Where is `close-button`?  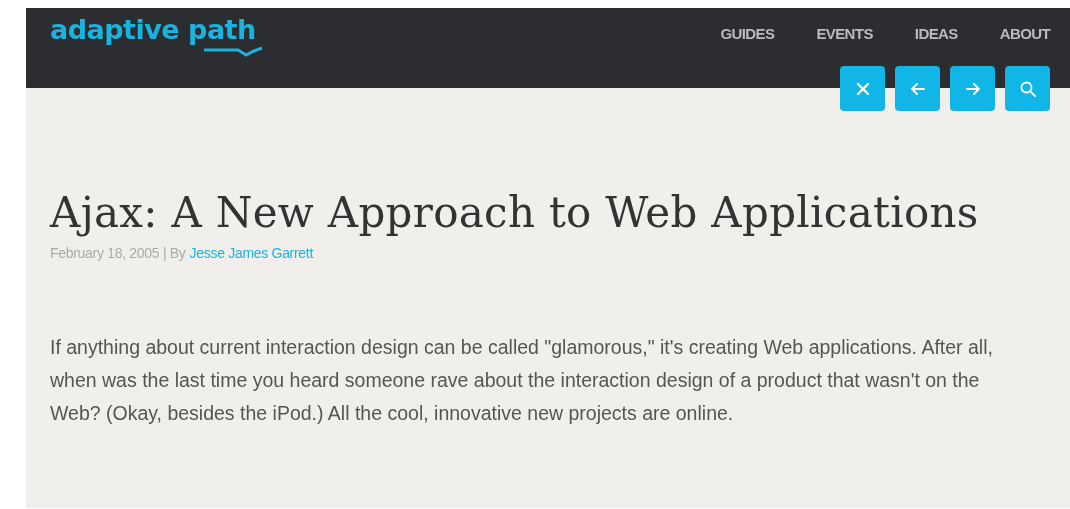
close-button is located at coordinates (862, 88).